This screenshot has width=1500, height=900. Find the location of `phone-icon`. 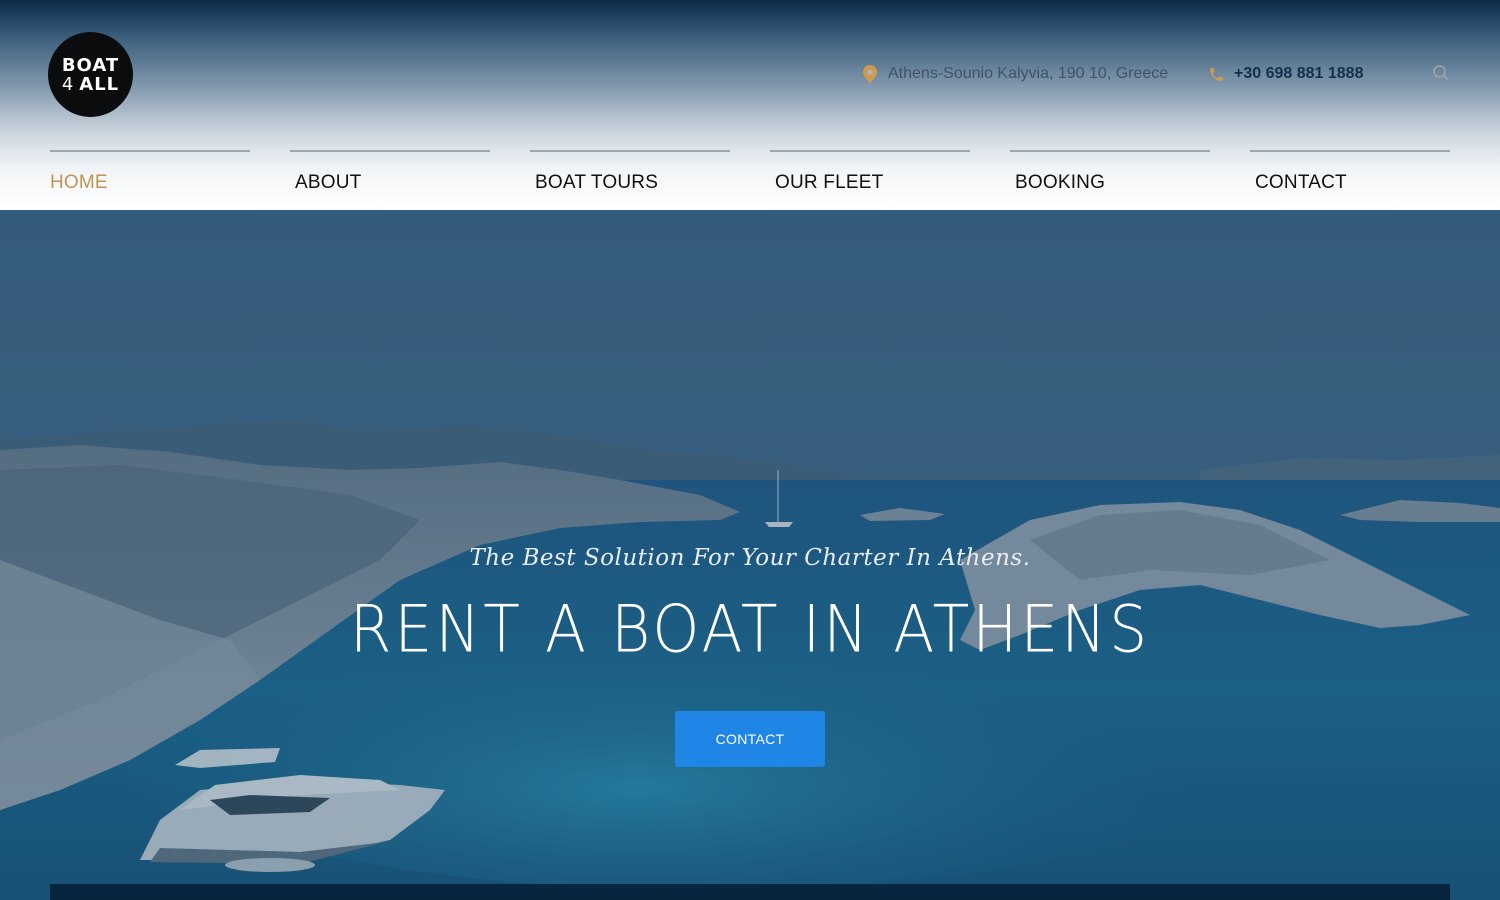

phone-icon is located at coordinates (1216, 74).